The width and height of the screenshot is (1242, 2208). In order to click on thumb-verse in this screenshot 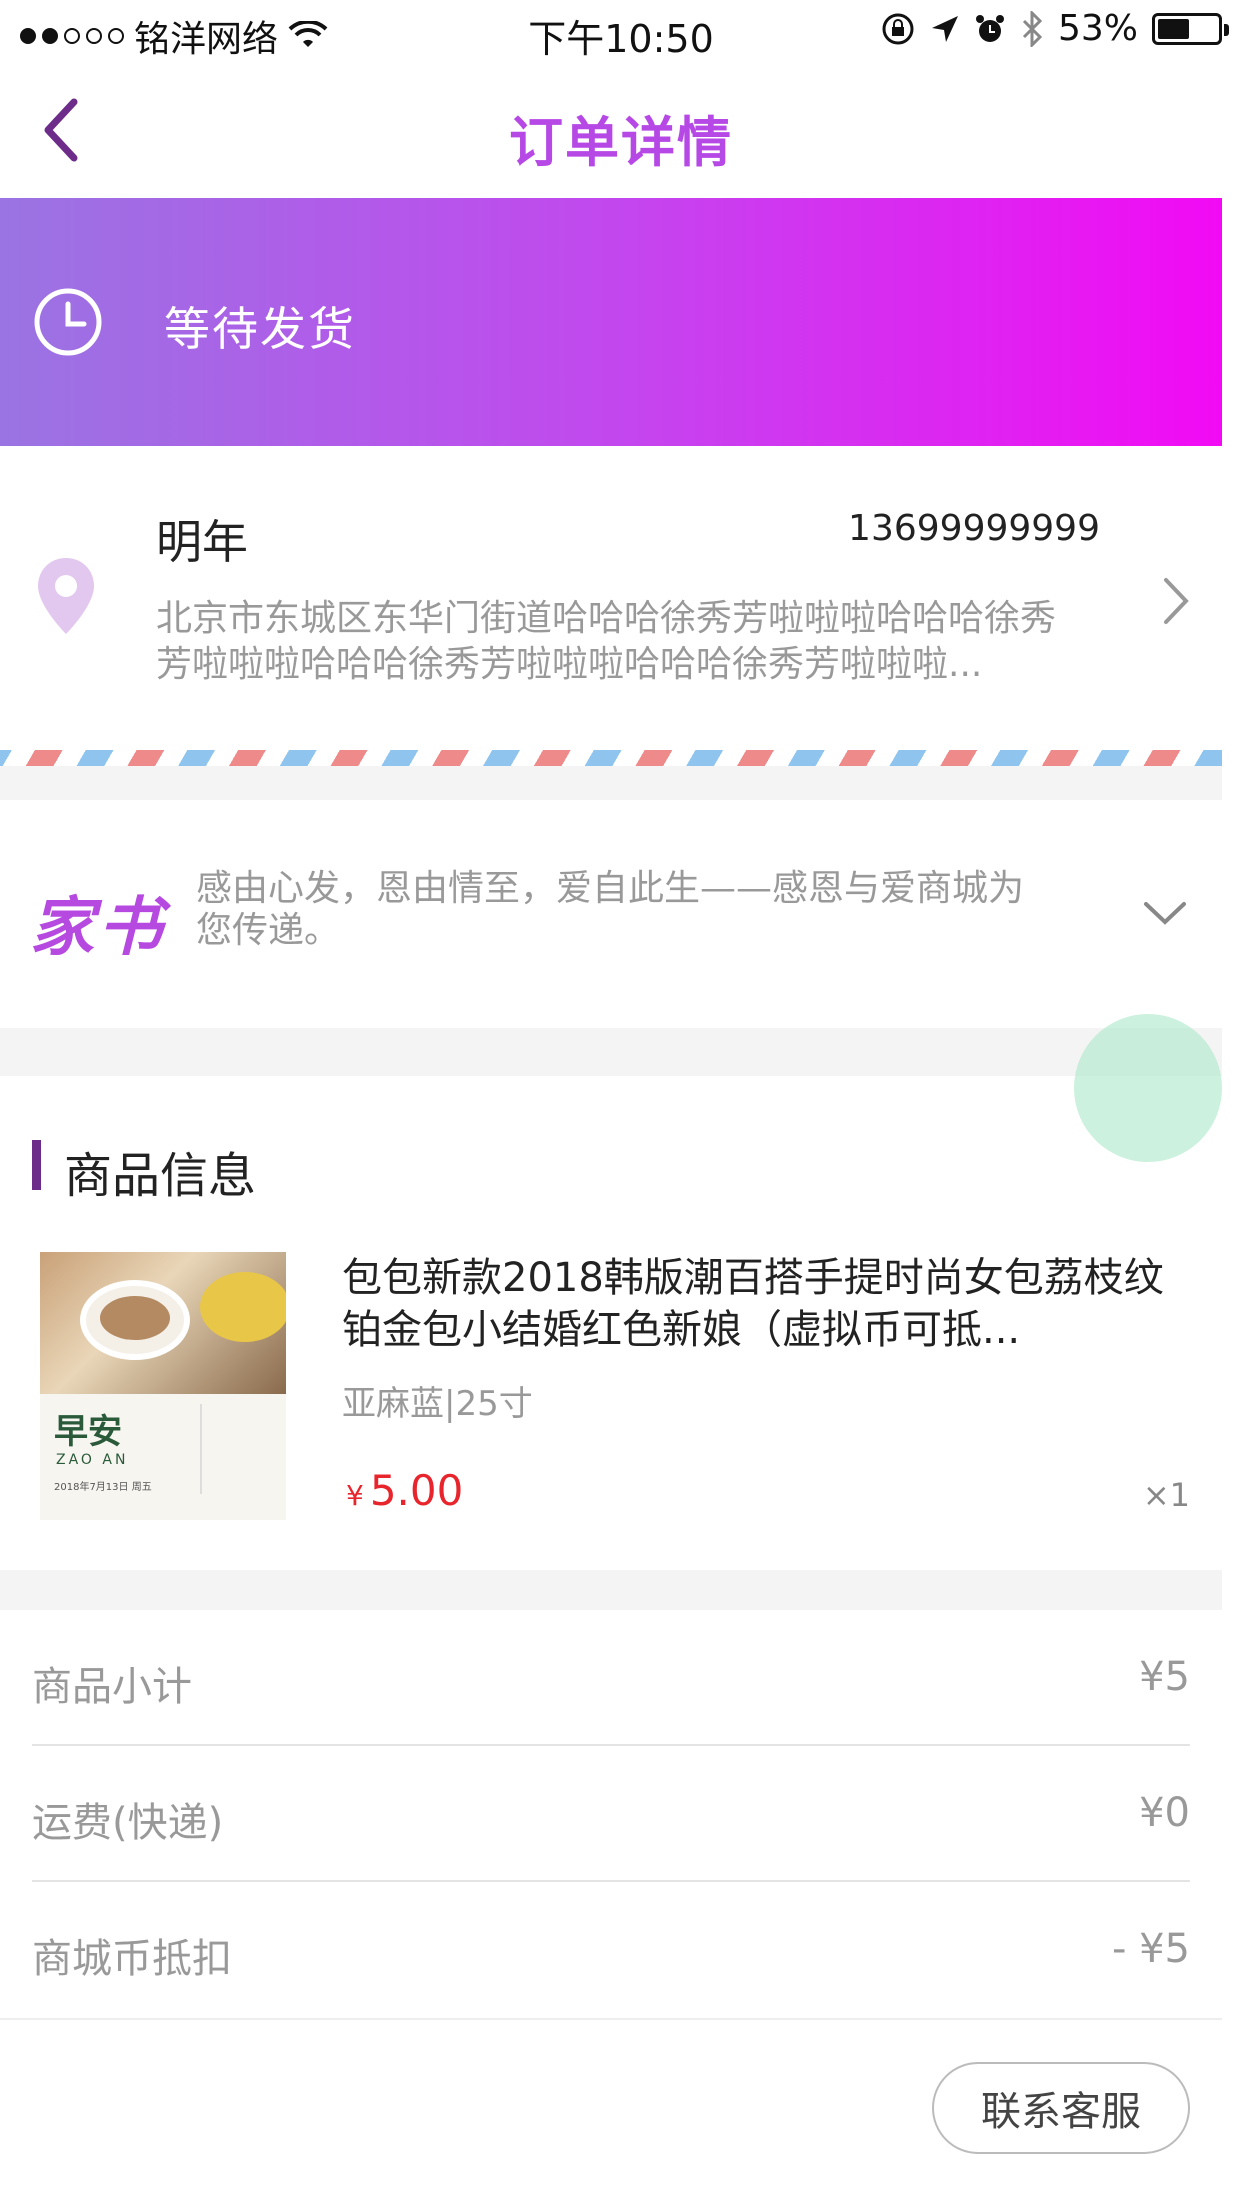, I will do `click(240, 1449)`.